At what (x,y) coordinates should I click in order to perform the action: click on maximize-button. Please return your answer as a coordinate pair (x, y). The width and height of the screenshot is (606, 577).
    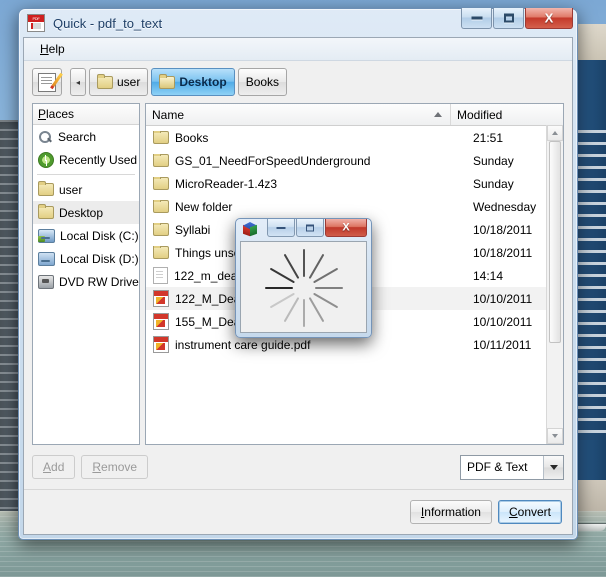
    Looking at the image, I should click on (508, 18).